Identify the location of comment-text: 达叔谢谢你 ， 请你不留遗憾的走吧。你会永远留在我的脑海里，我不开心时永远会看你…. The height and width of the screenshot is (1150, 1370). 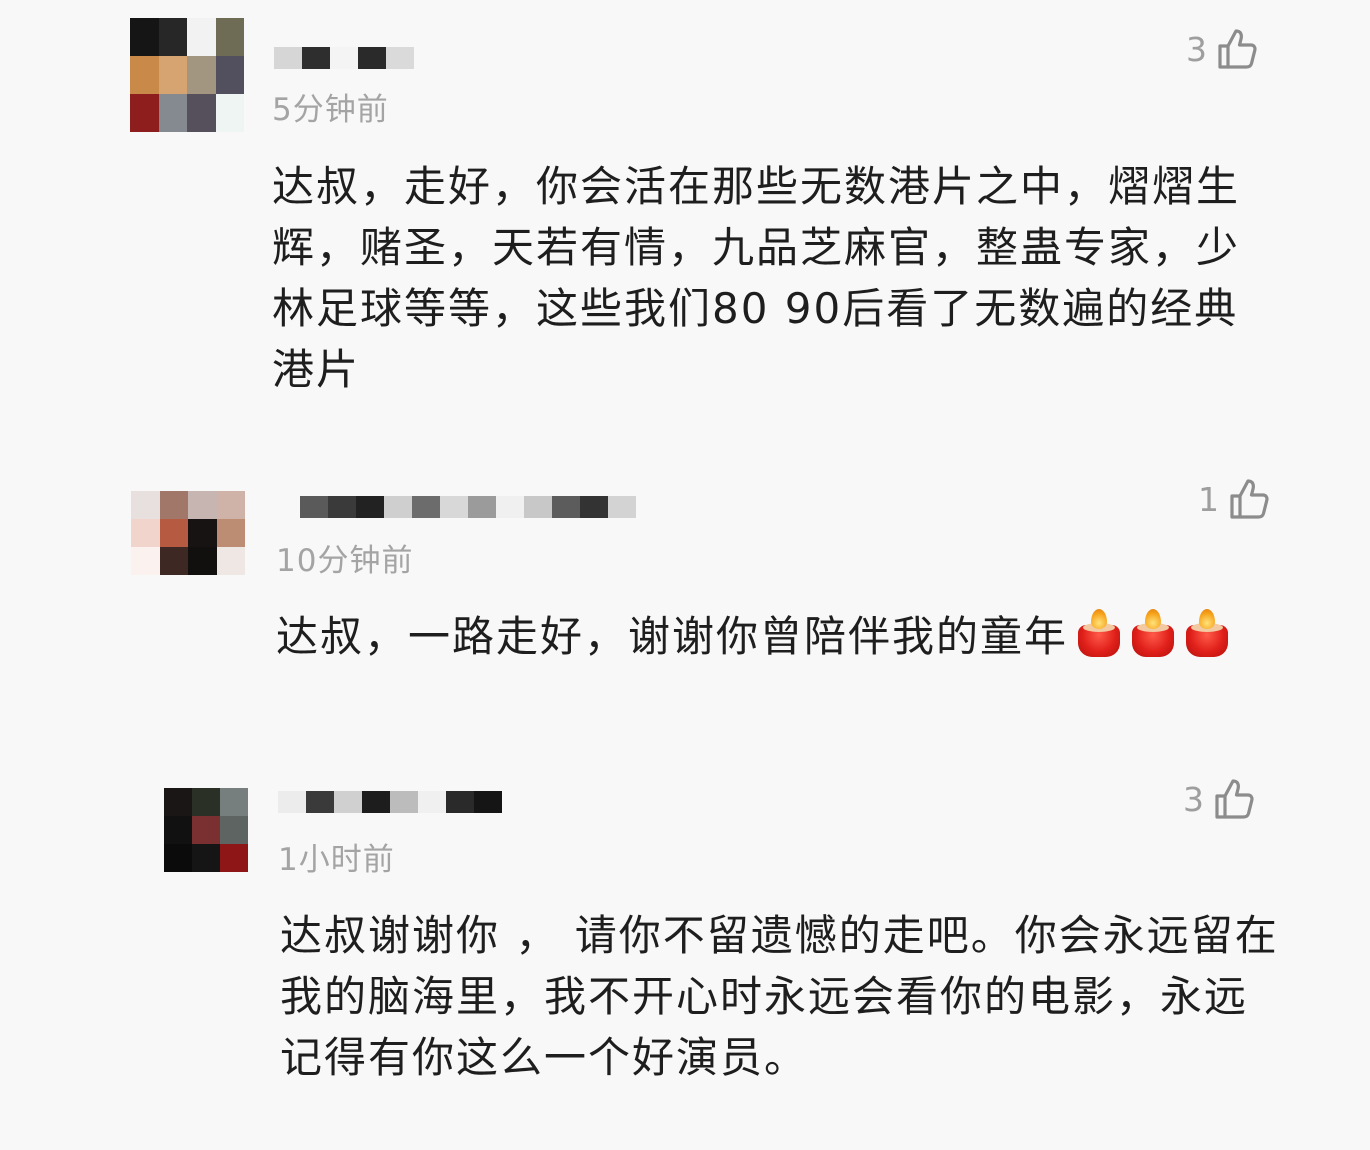
(779, 996).